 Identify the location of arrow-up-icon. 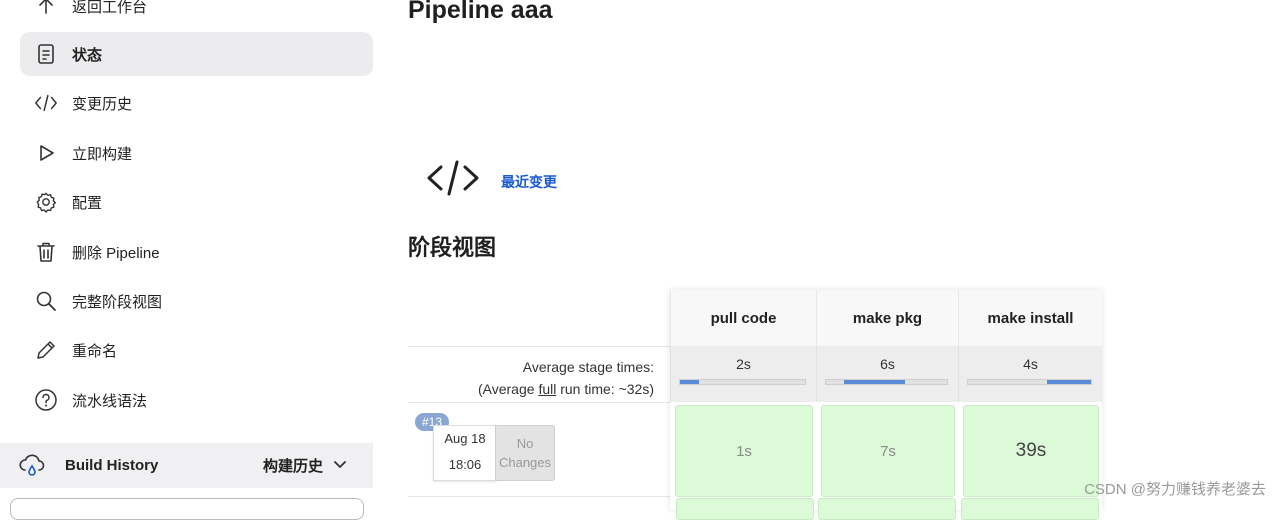
(46, 9).